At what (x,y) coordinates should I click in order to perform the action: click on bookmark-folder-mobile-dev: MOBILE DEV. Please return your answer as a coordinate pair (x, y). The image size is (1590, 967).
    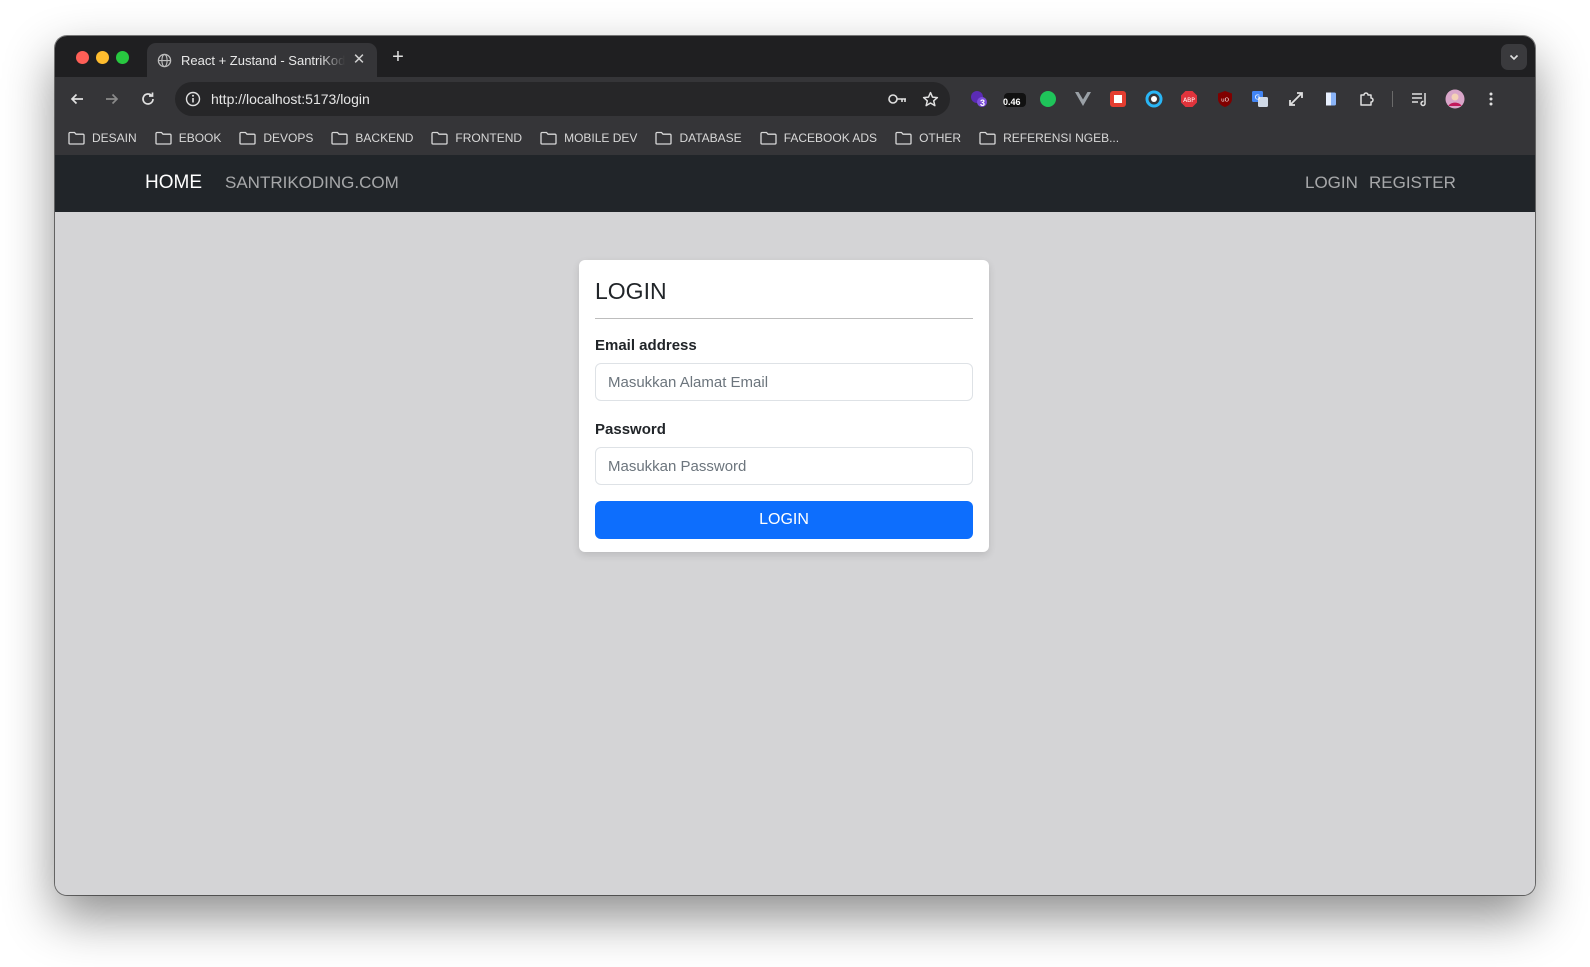
    Looking at the image, I should click on (588, 138).